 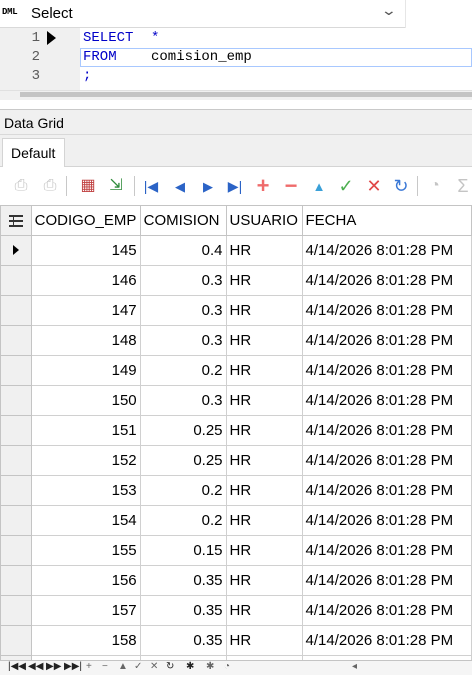 What do you see at coordinates (85, 340) in the screenshot?
I see `table-cell-codigo-emp: 148` at bounding box center [85, 340].